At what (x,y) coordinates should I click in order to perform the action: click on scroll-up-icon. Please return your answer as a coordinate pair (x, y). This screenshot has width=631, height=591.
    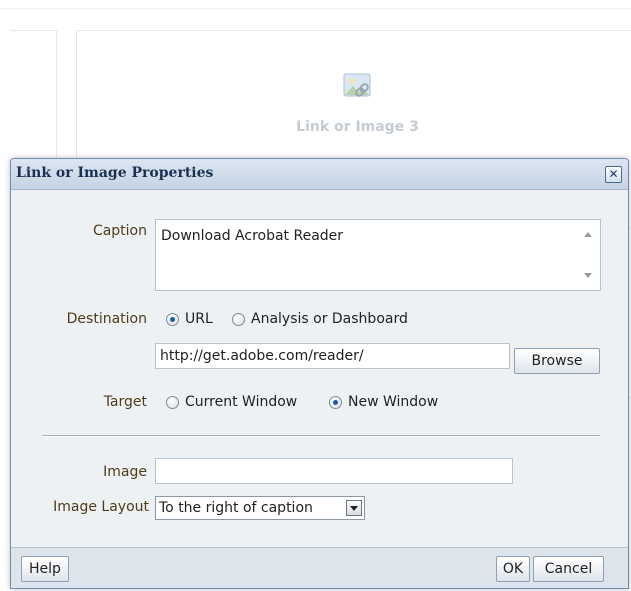
    Looking at the image, I should click on (588, 234).